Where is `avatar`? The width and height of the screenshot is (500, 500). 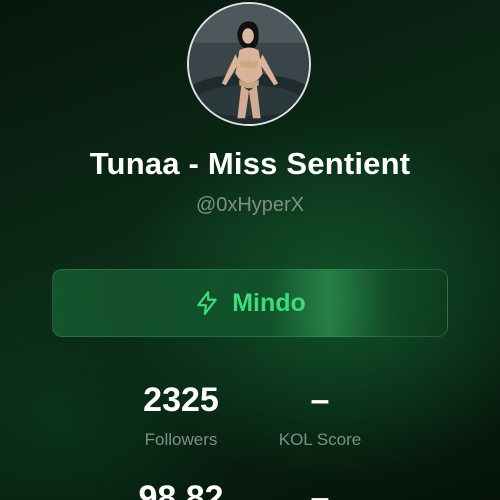 avatar is located at coordinates (249, 64).